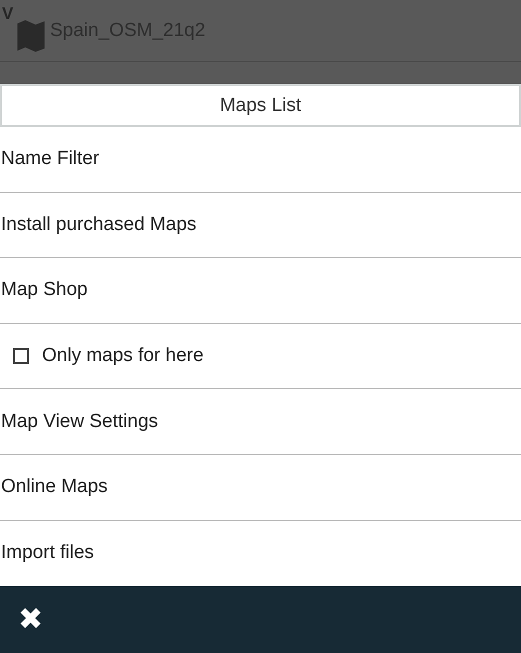 Image resolution: width=521 pixels, height=653 pixels. Describe the element at coordinates (260, 357) in the screenshot. I see `checkbox-item: Only maps for here` at that location.